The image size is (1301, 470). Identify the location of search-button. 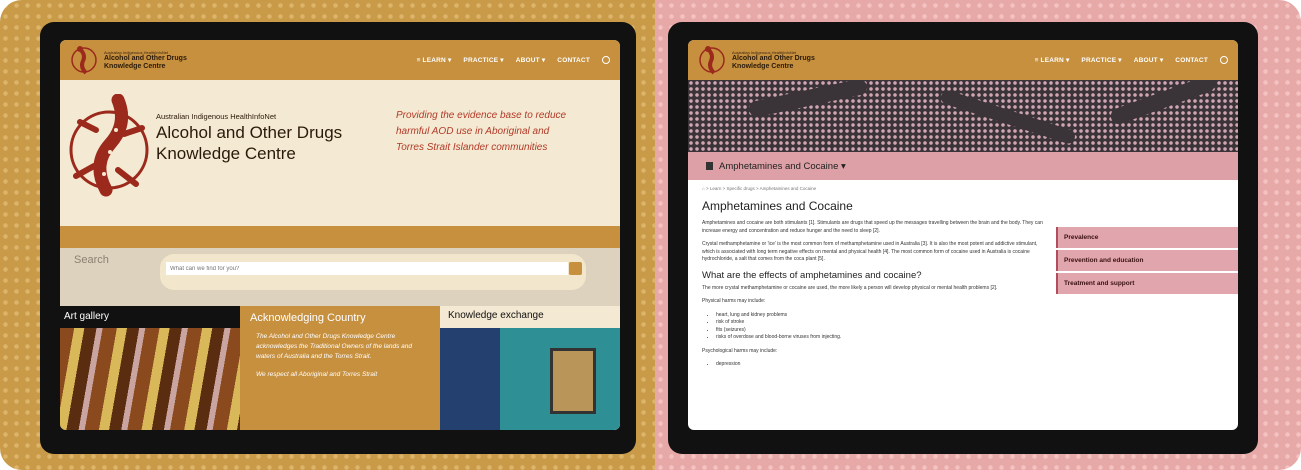
(575, 268).